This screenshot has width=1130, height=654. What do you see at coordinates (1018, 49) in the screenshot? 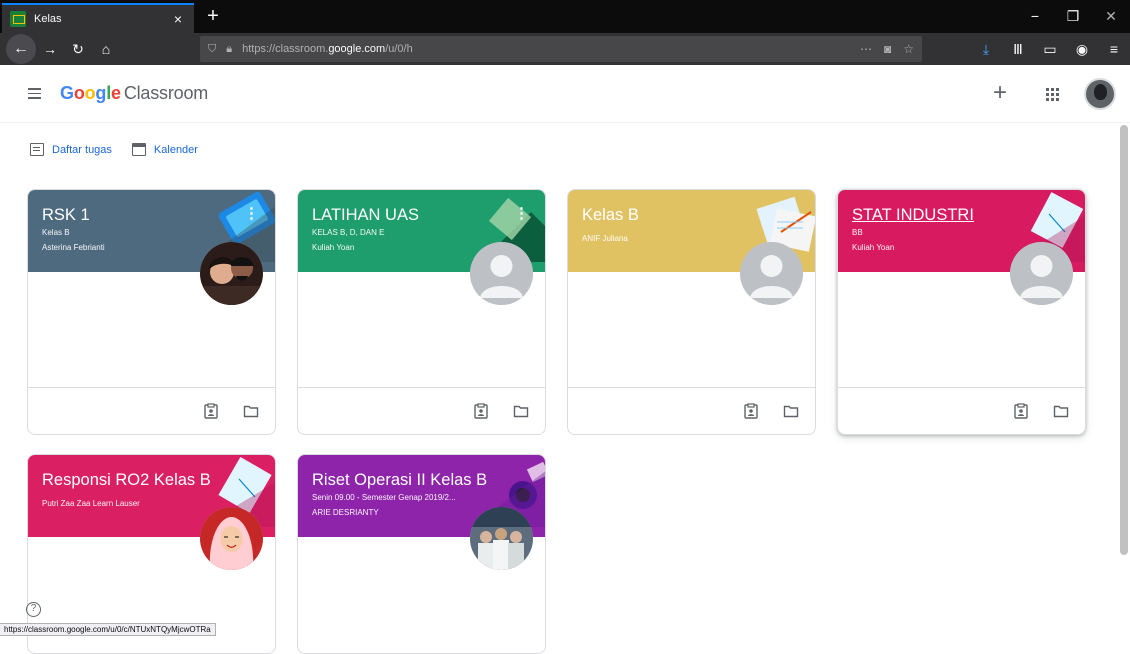
I see `library-icon: Ⅲ` at bounding box center [1018, 49].